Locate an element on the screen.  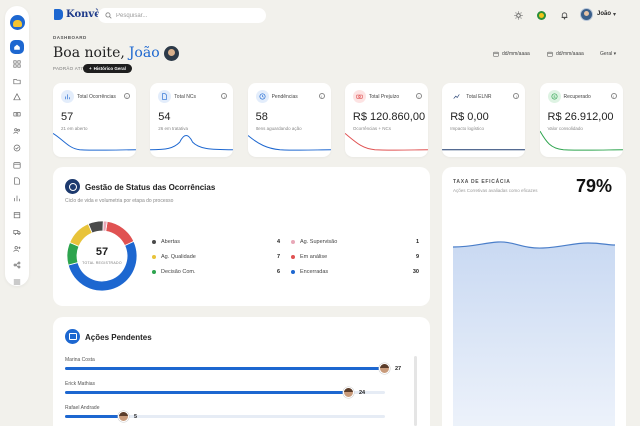
date-to-value: dd/mm/aaaa is located at coordinates (570, 54).